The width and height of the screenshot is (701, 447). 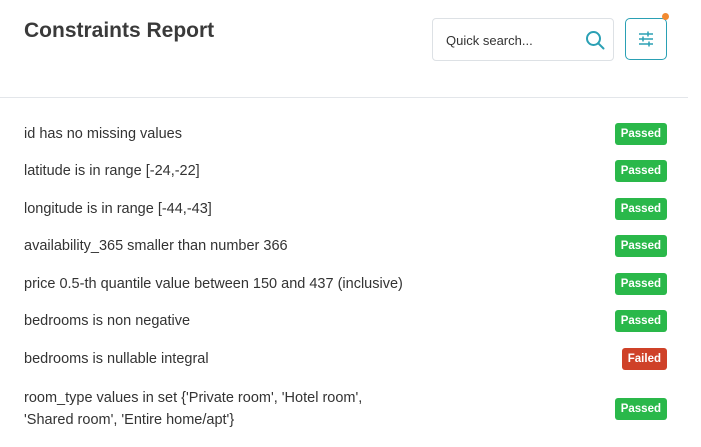 What do you see at coordinates (644, 358) in the screenshot?
I see `status-badge: Failed` at bounding box center [644, 358].